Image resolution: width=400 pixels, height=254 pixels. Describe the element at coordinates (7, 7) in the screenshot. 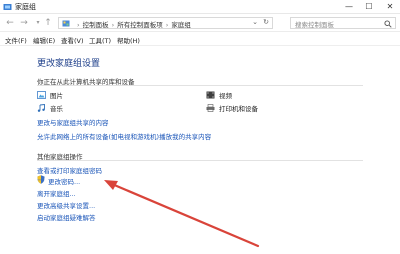

I see `homegroup-icon` at that location.